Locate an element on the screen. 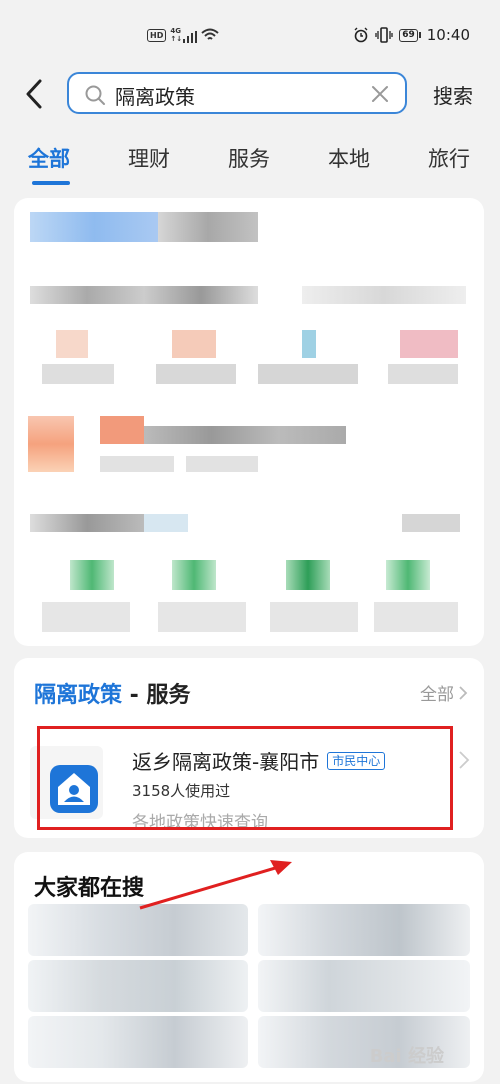  blurred-thumbnail is located at coordinates (51, 444).